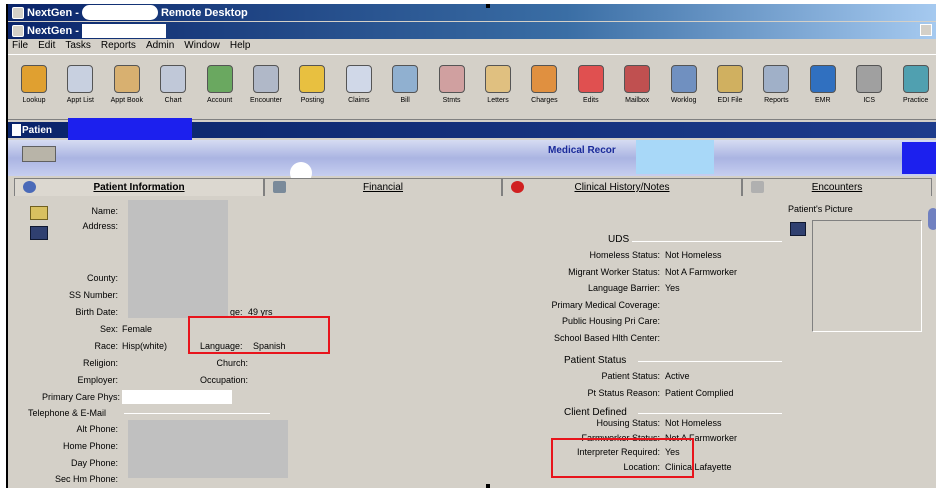 The height and width of the screenshot is (488, 936). I want to click on toolbar-button-reports: Reports, so click(776, 88).